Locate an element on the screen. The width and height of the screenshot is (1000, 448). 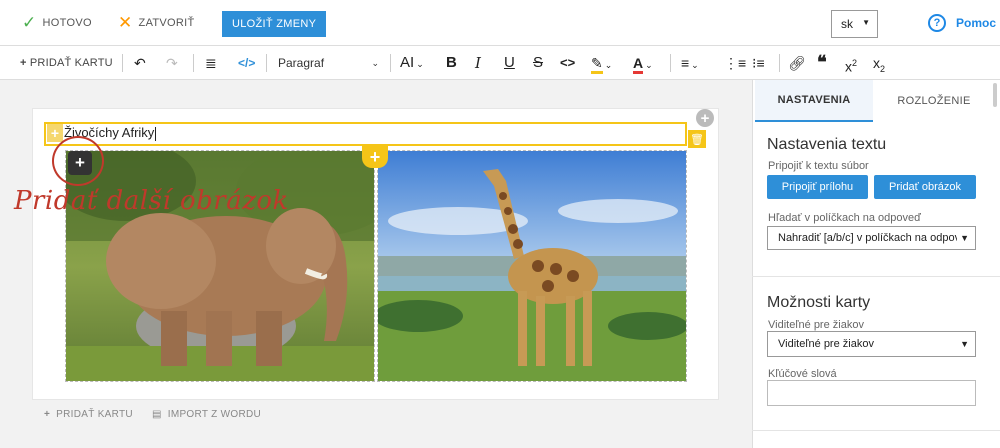
paragraph-style-value: Paragraf is located at coordinates (301, 63).